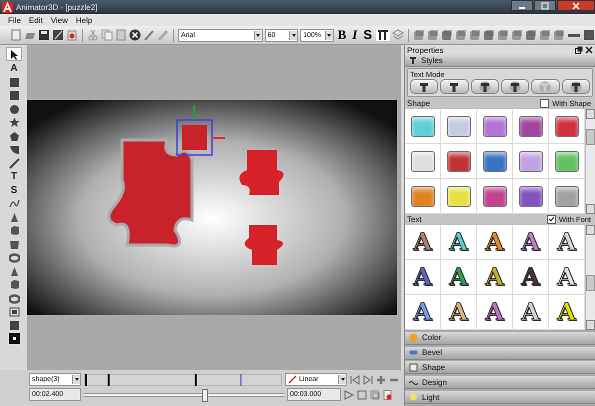  Describe the element at coordinates (134, 35) in the screenshot. I see `delete-icon` at that location.